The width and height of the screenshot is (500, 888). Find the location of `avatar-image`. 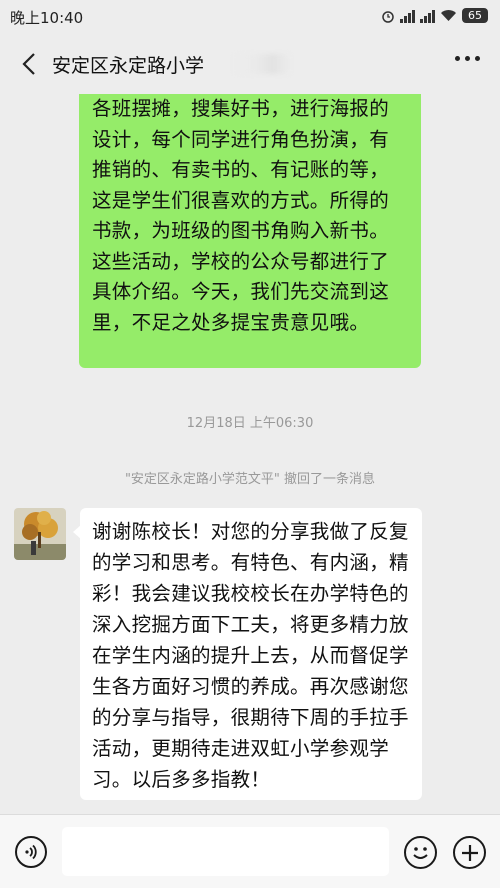

avatar-image is located at coordinates (40, 534).